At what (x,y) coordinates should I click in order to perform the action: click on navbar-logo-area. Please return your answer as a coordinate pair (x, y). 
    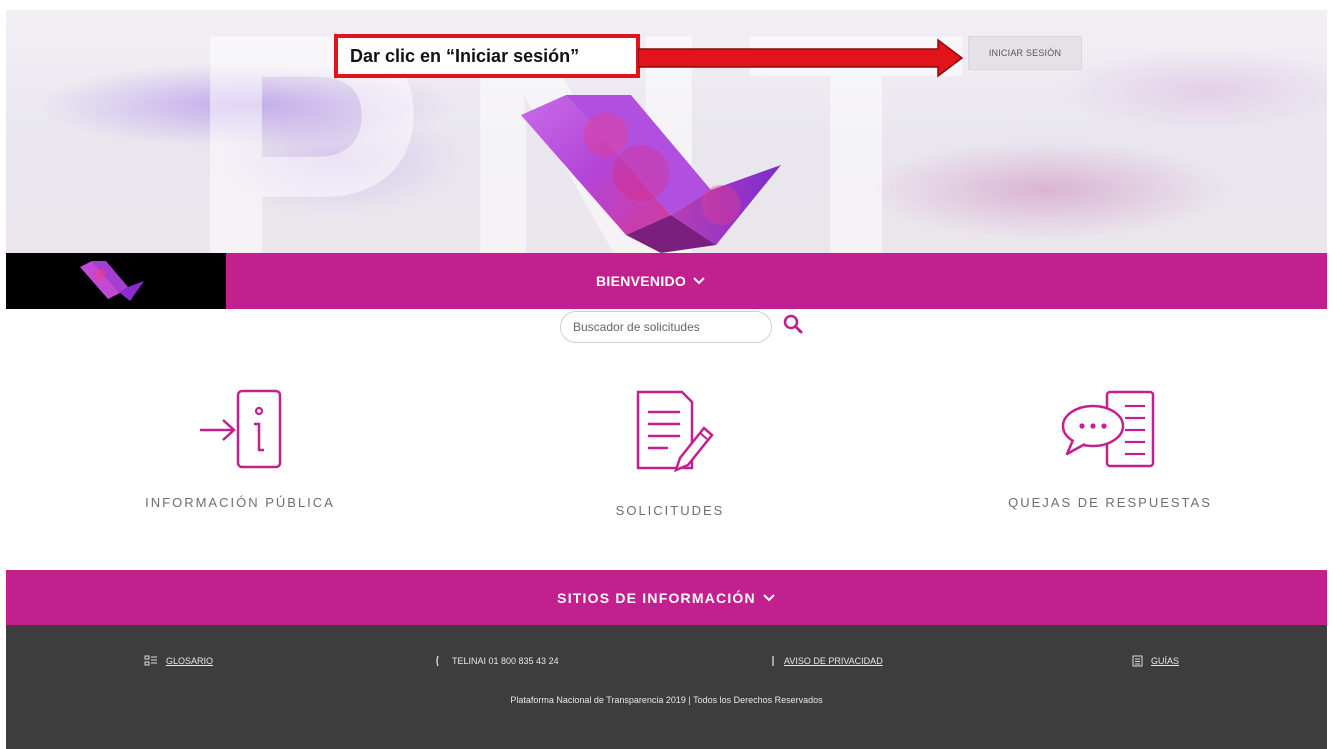
    Looking at the image, I should click on (116, 281).